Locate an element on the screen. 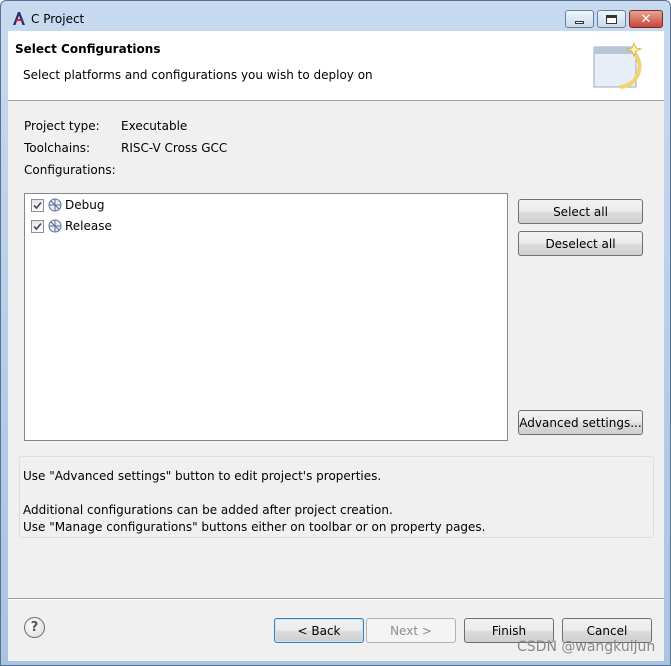  checkbox-debug is located at coordinates (37, 205).